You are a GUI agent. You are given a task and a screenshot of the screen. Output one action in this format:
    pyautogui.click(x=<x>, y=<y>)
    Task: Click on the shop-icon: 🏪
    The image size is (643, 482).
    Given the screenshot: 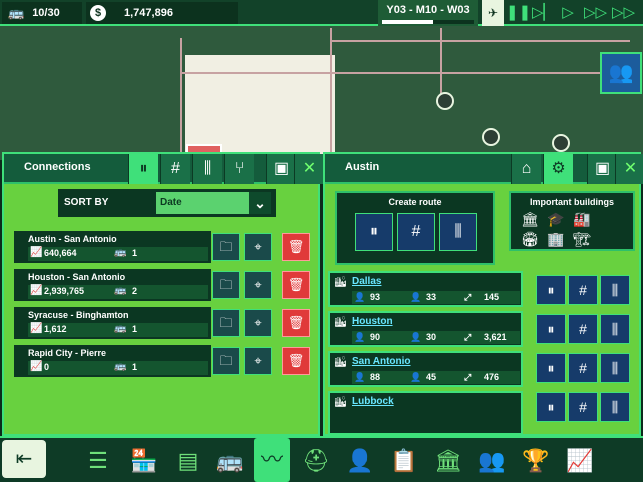 What is the action you would take?
    pyautogui.click(x=144, y=461)
    